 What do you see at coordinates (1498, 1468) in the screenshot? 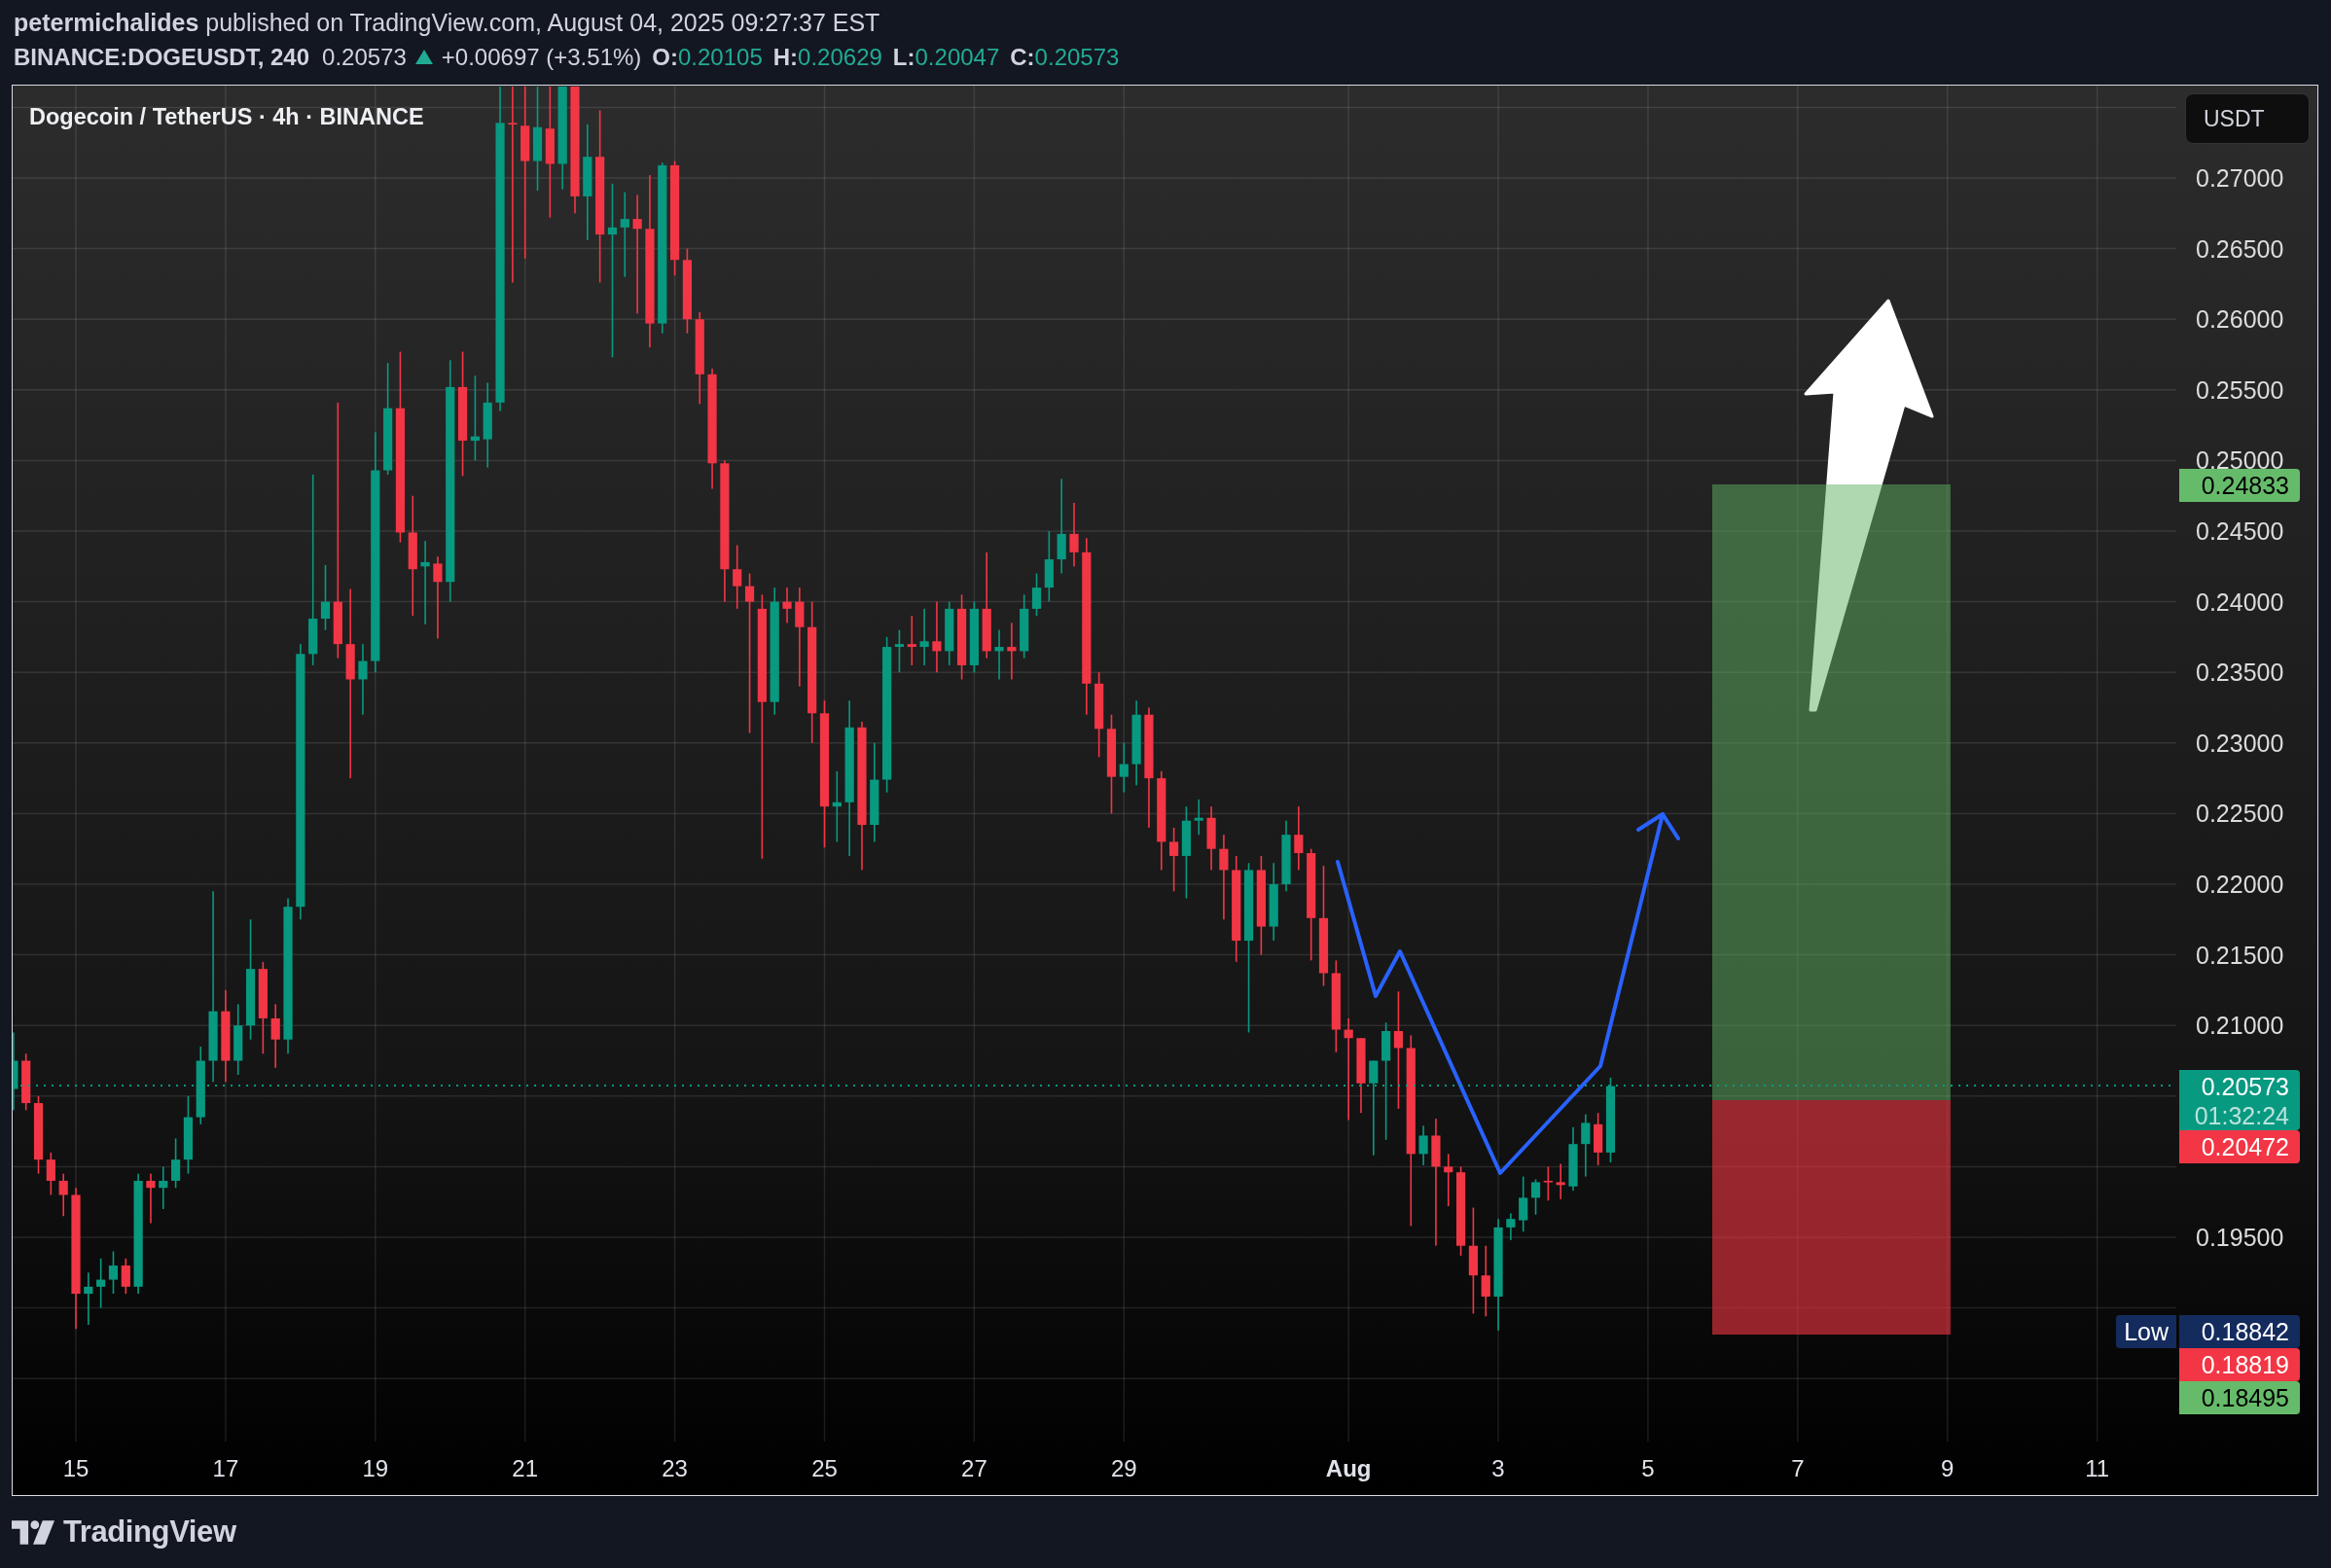
I see `time-tick-label: 3` at bounding box center [1498, 1468].